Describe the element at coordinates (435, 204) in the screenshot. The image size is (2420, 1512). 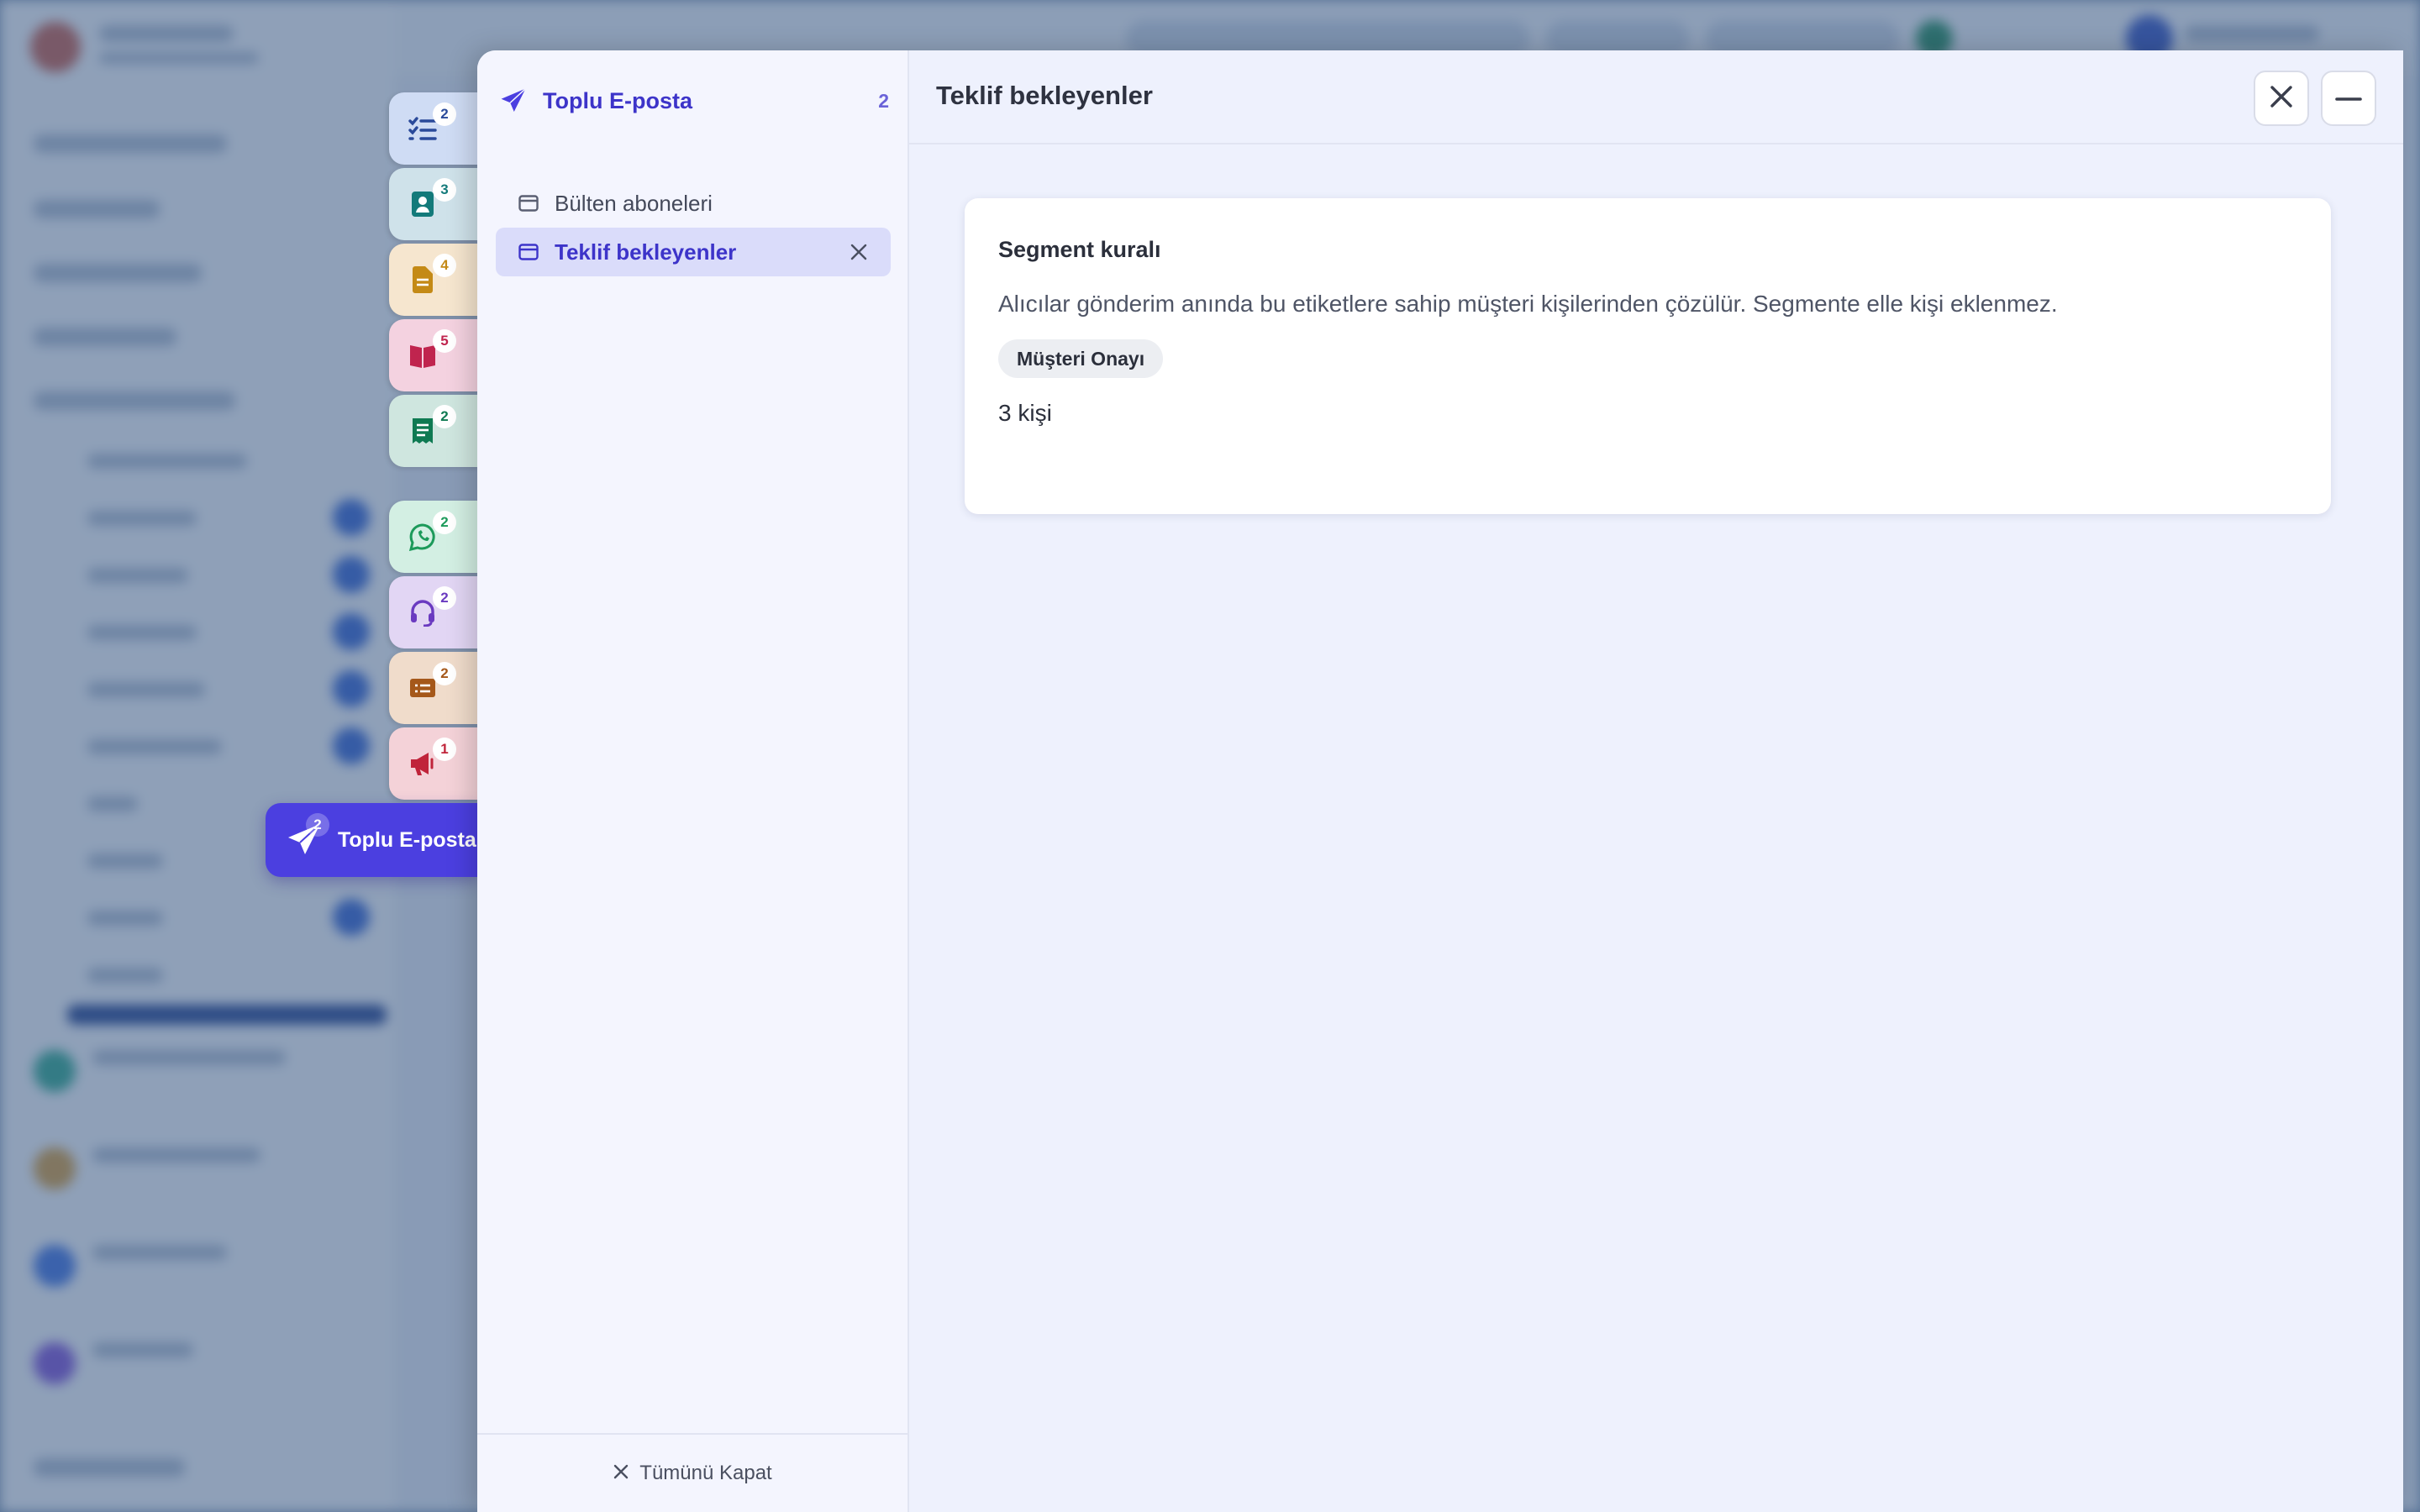
I see `dock-tab-contacts: 3` at that location.